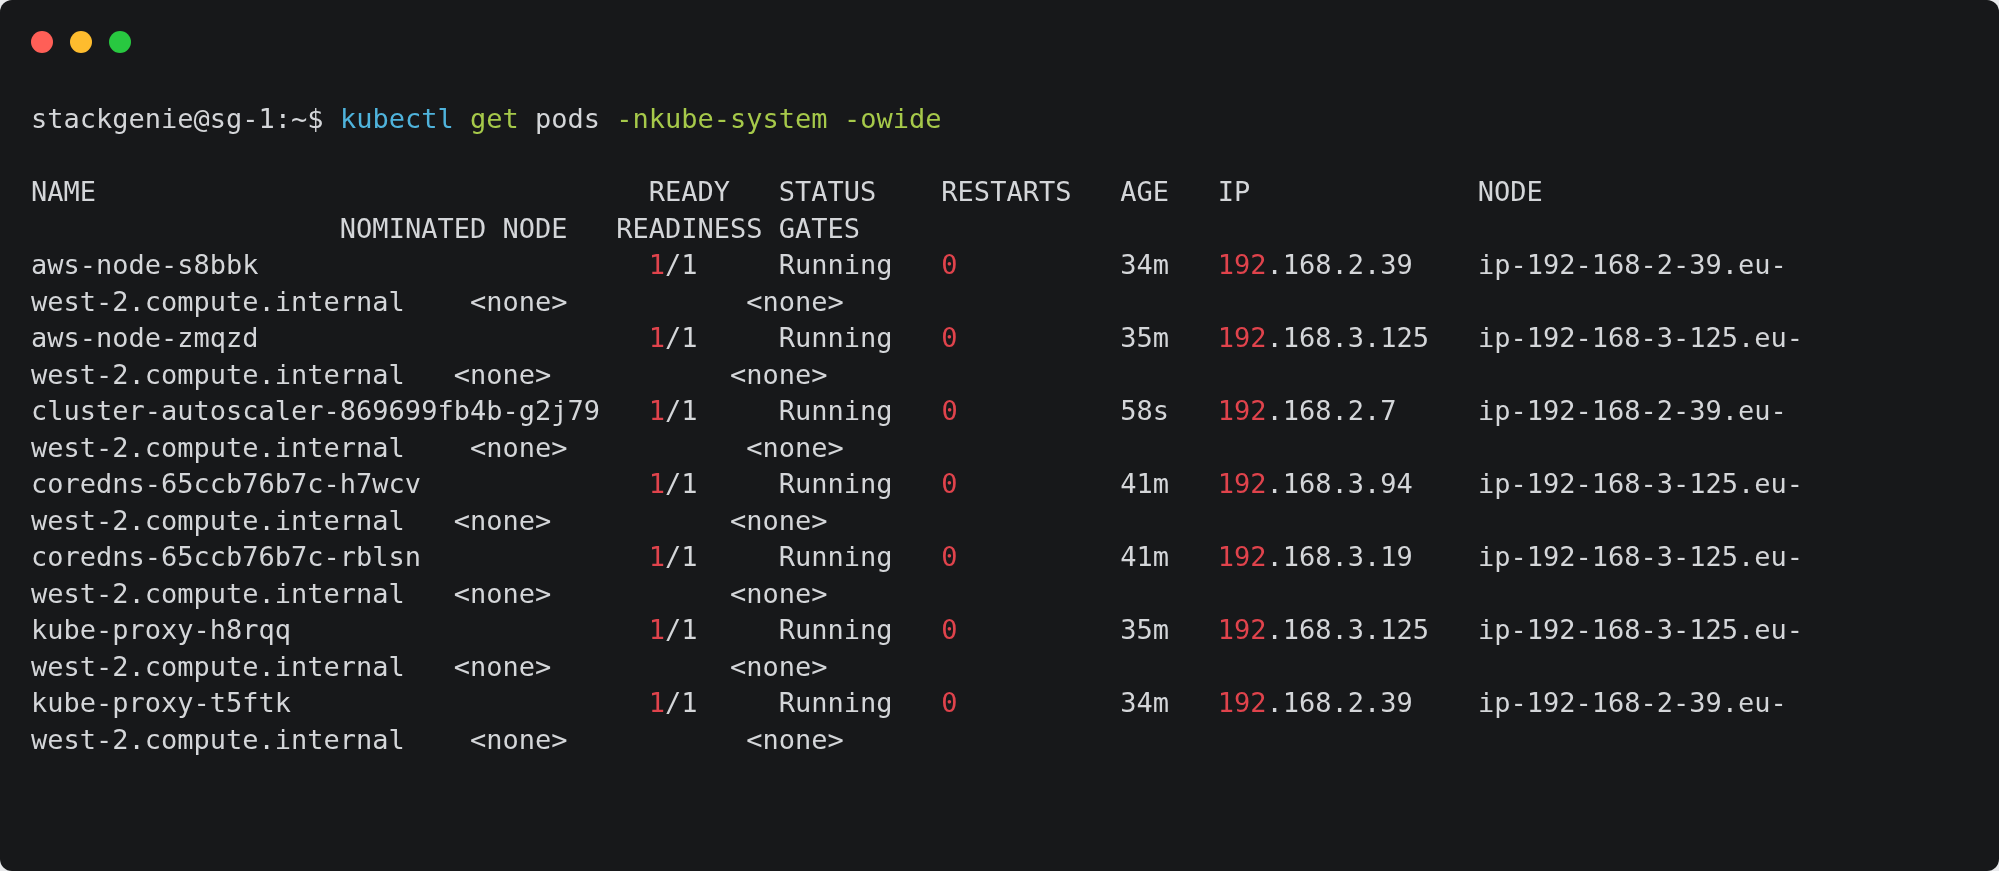 This screenshot has height=871, width=1999. Describe the element at coordinates (909, 411) in the screenshot. I see `pod-row-text: cluster-autoscaler-869699fb4b-g2j79 1/1 Running 0 58s 192.168.2.7 ip-192-168-2-39.eu-` at that location.